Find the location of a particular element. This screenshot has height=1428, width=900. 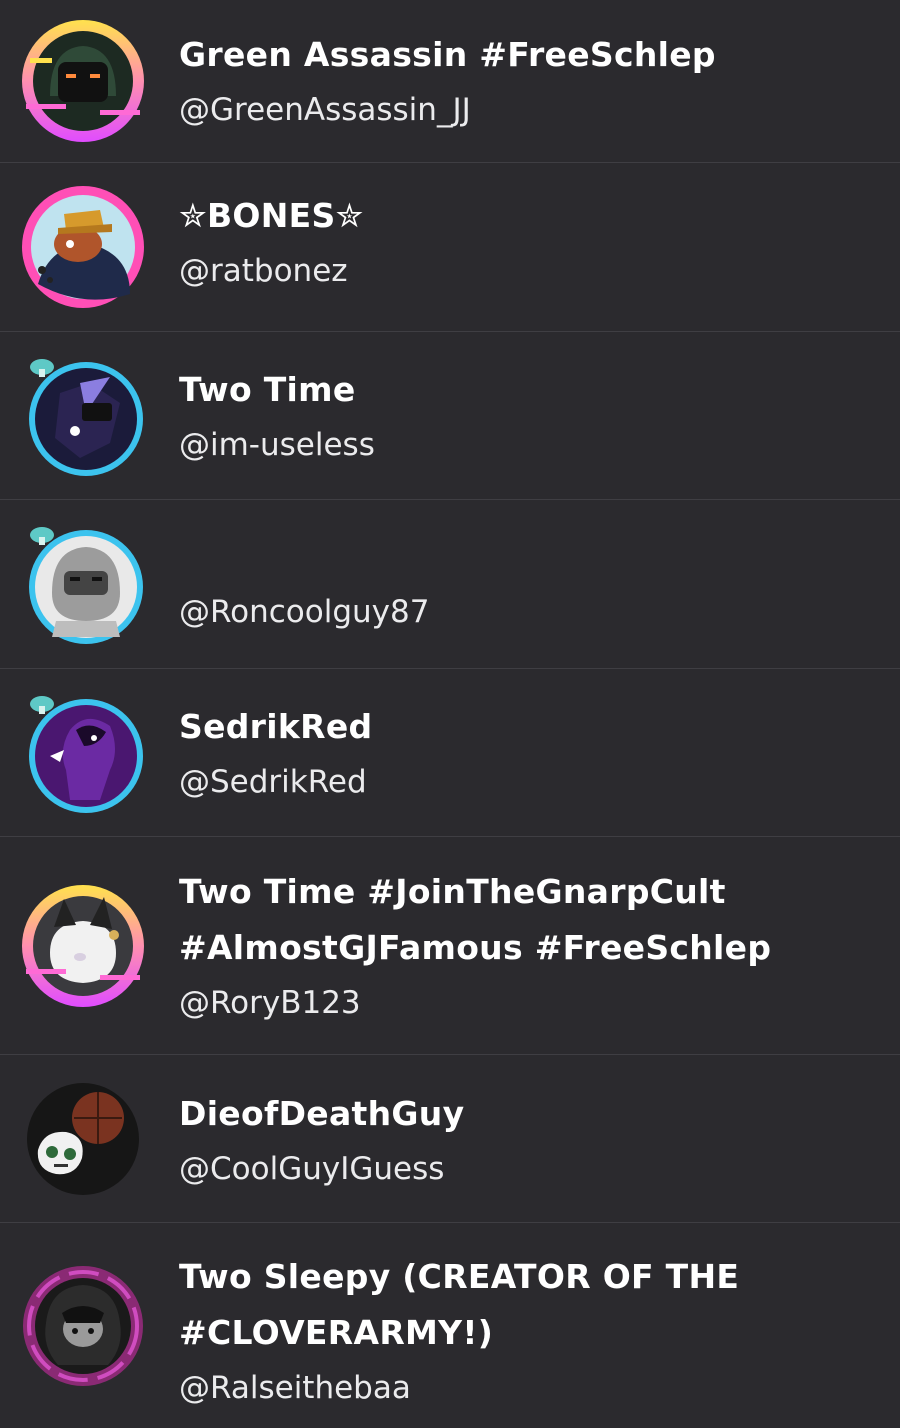

purple-character-icon is located at coordinates (86, 754).